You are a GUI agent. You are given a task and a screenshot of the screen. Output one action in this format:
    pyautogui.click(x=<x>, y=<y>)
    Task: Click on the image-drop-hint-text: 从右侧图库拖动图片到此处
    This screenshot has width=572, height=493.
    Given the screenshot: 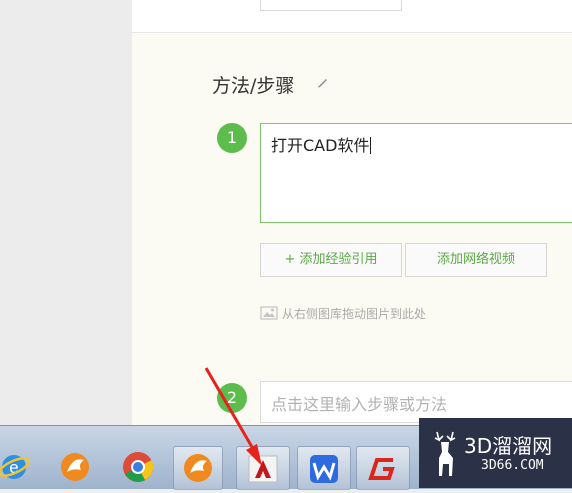 What is the action you would take?
    pyautogui.click(x=354, y=314)
    